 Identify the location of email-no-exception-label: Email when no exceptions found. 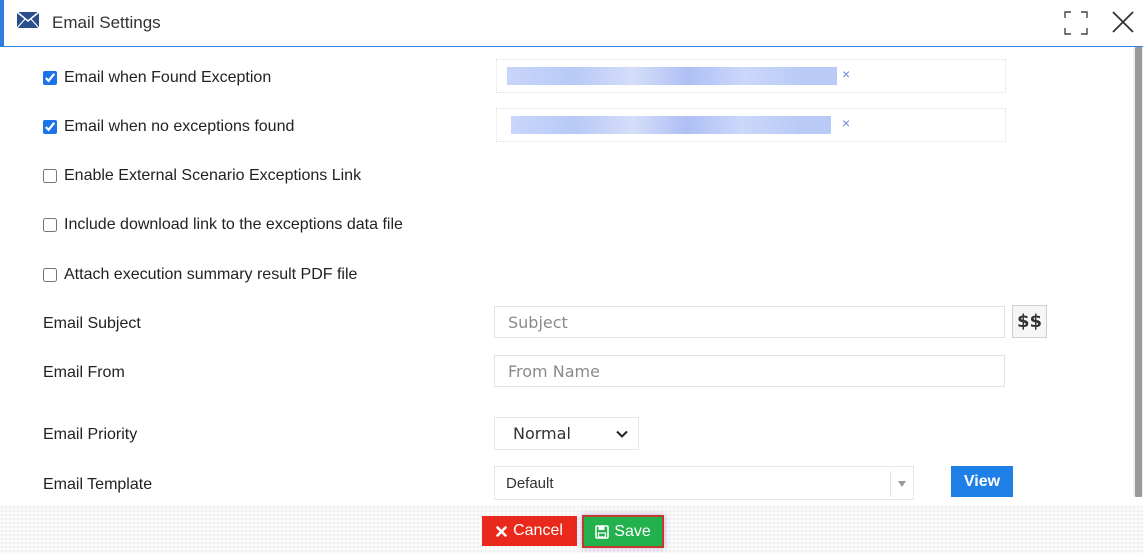
(179, 126).